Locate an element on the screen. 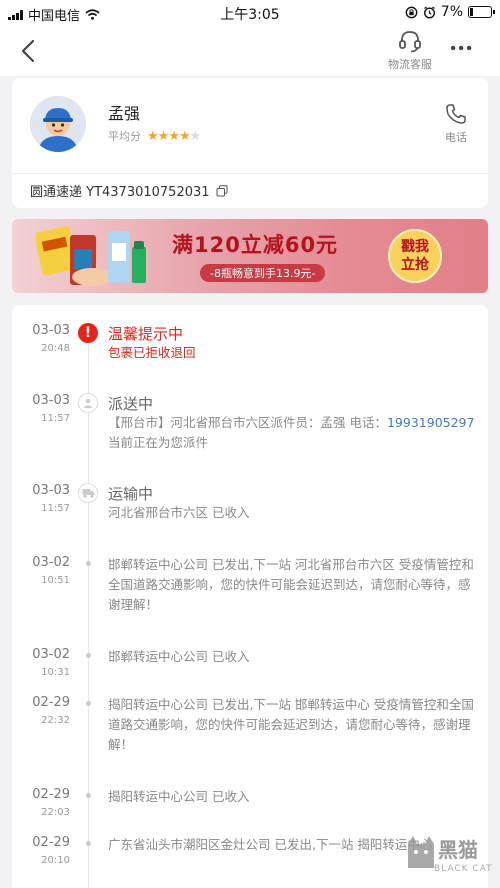 Image resolution: width=500 pixels, height=888 pixels. call-button: 电话 is located at coordinates (456, 123).